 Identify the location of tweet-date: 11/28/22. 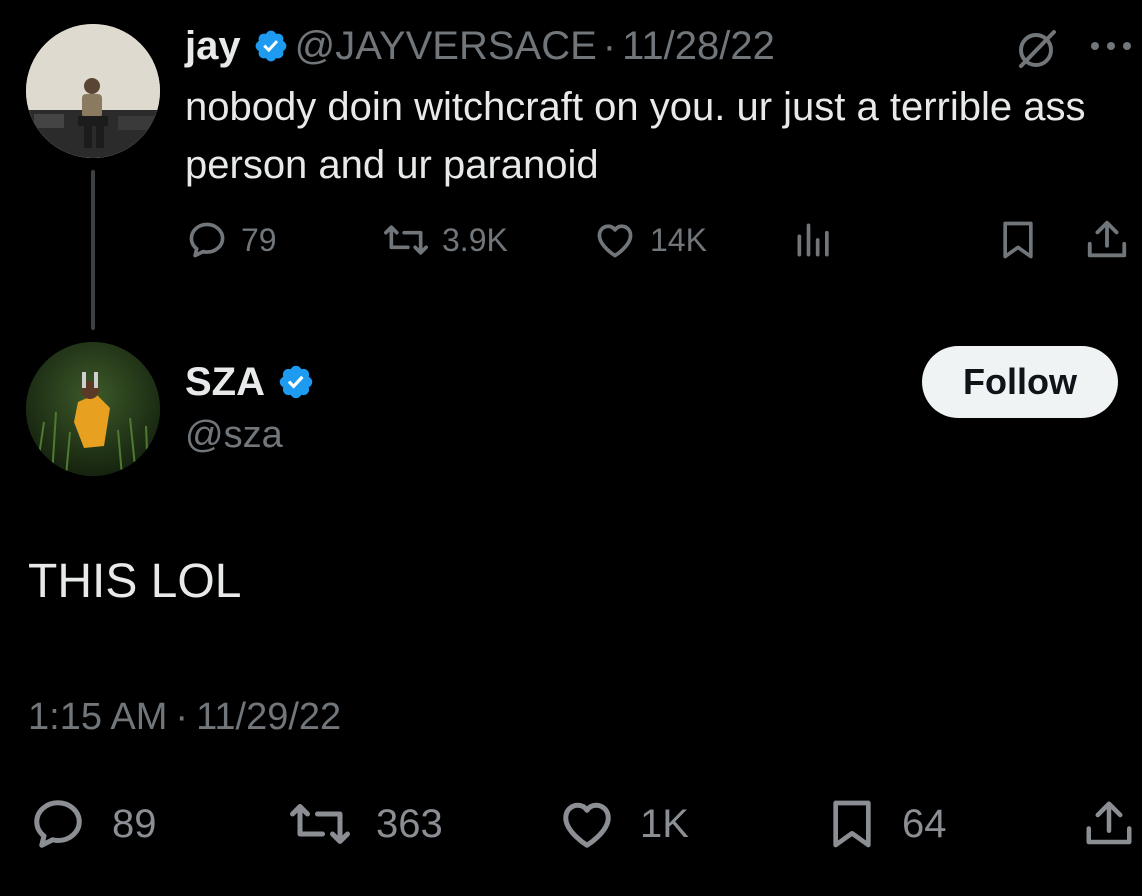
(698, 46).